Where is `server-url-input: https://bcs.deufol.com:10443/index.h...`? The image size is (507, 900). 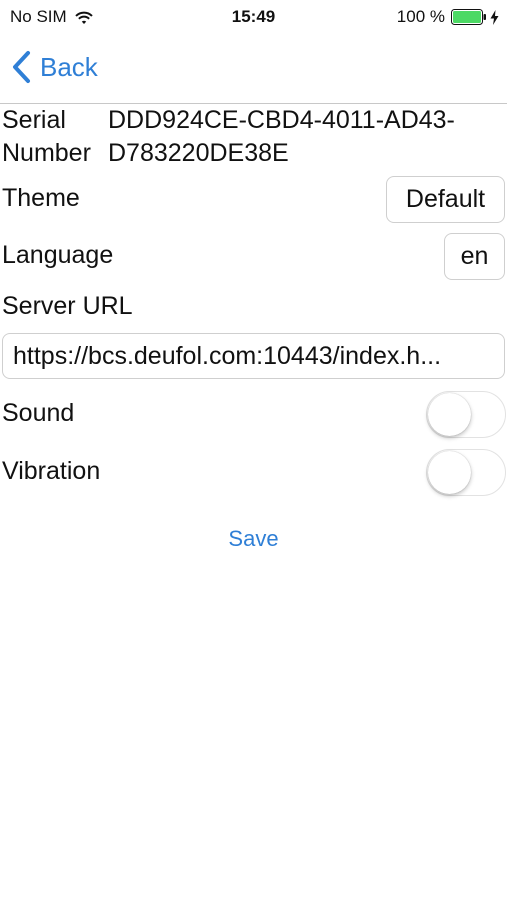
server-url-input: https://bcs.deufol.com:10443/index.h... is located at coordinates (253, 356).